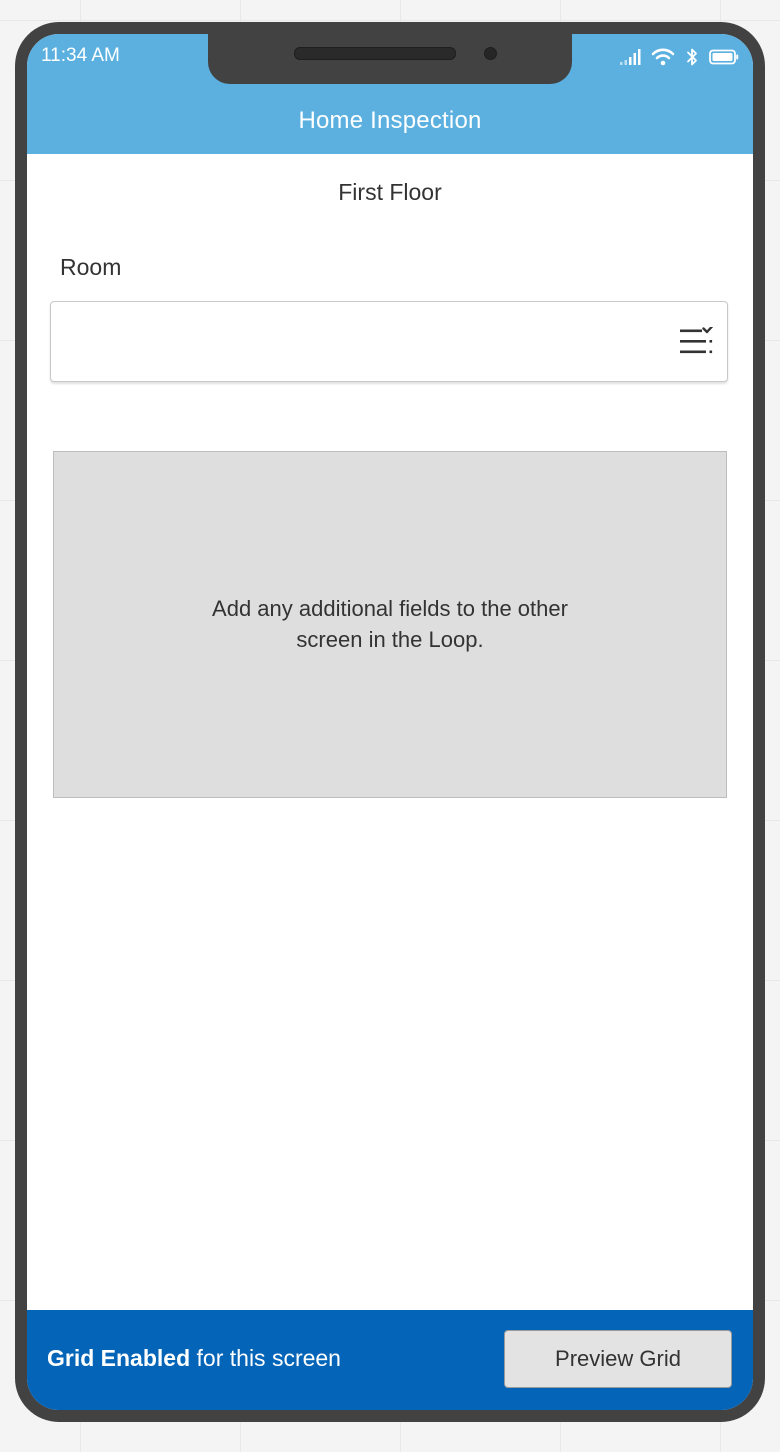 The image size is (780, 1452). I want to click on device-notch, so click(390, 59).